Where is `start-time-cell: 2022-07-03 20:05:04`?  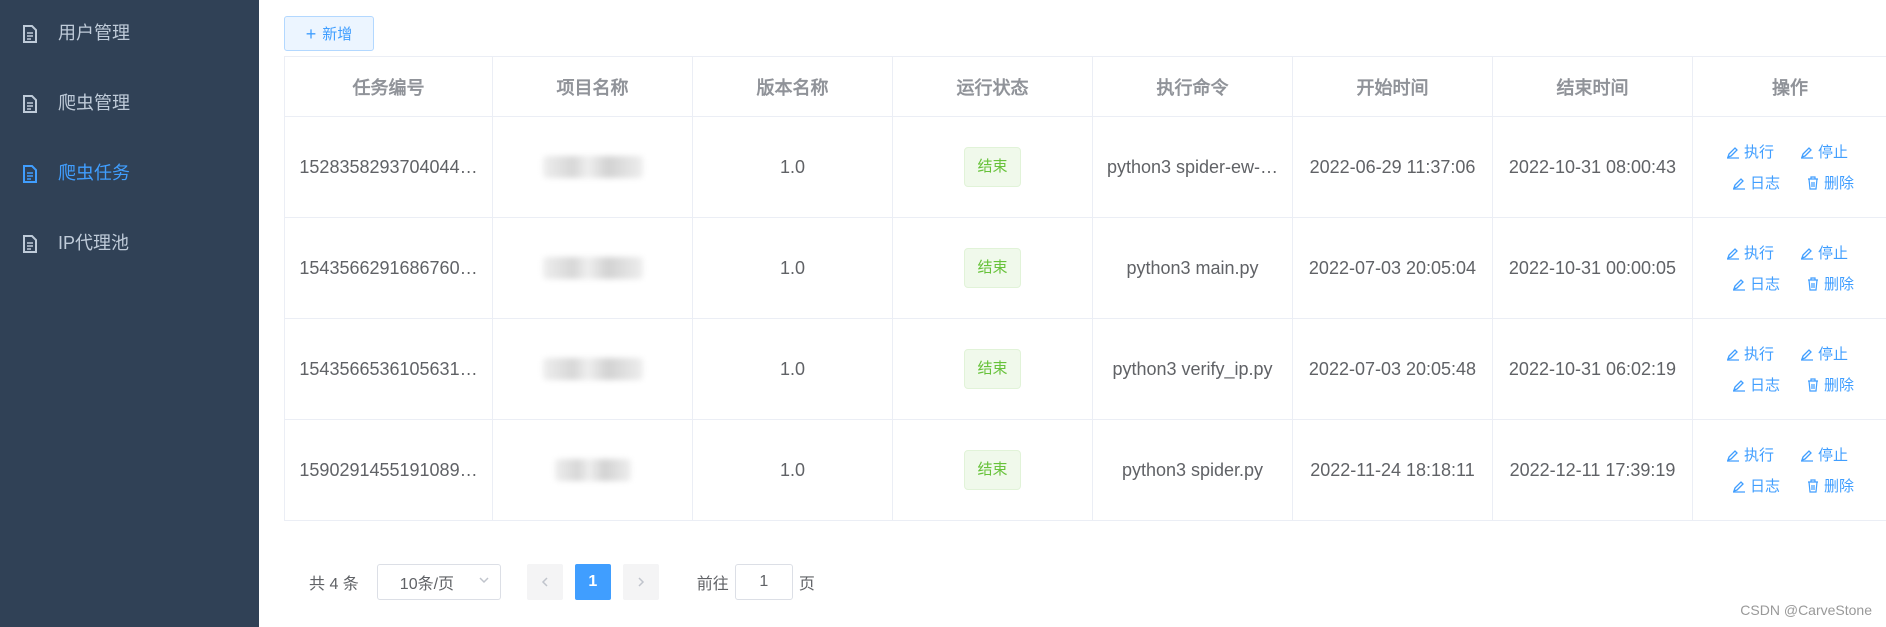
start-time-cell: 2022-07-03 20:05:04 is located at coordinates (1393, 268).